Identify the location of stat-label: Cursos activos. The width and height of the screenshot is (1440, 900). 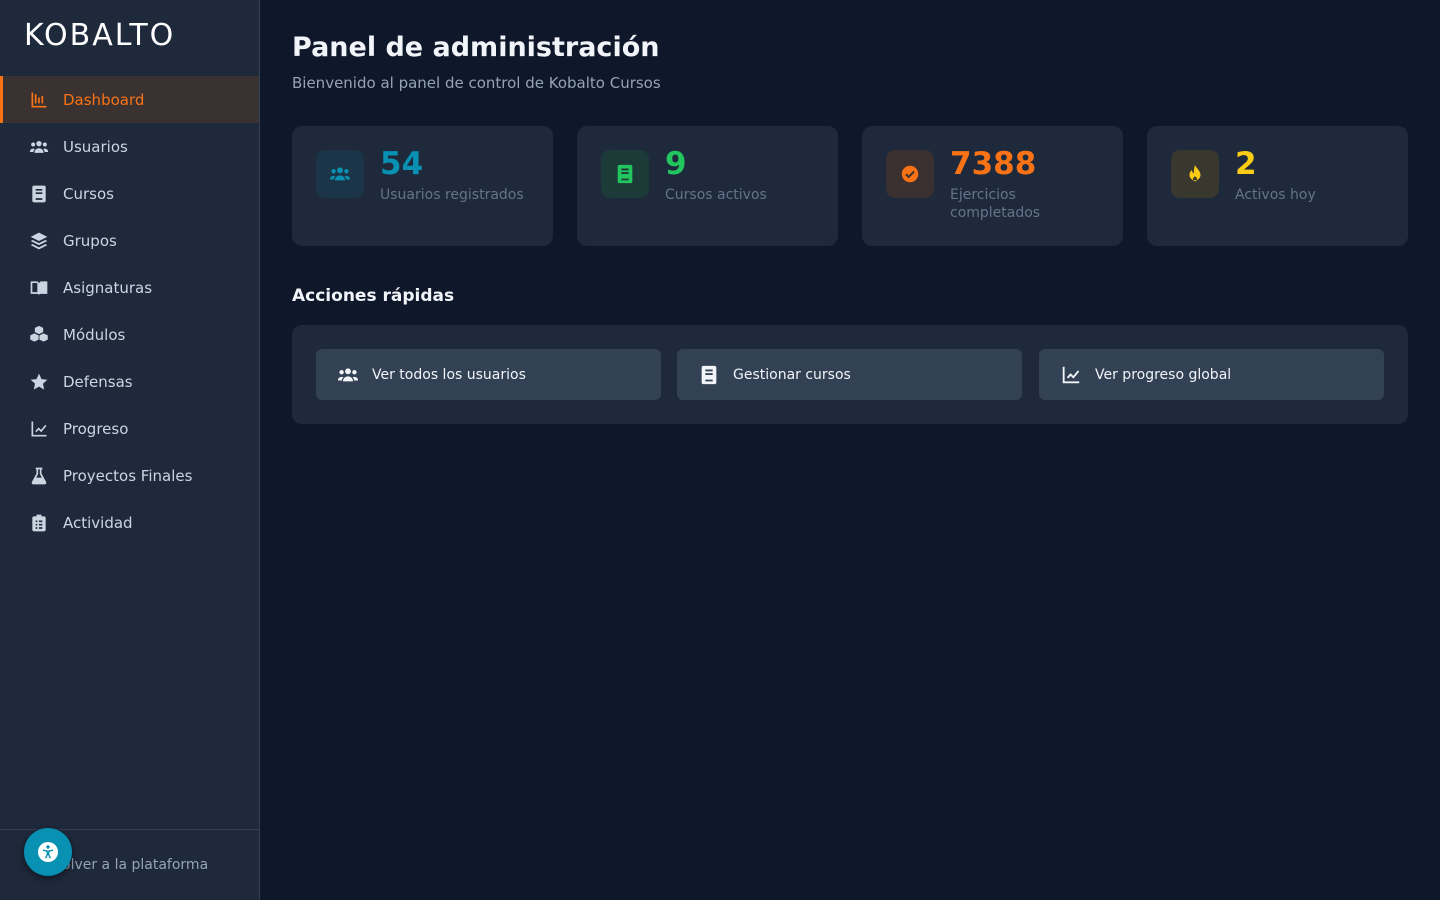
(716, 195).